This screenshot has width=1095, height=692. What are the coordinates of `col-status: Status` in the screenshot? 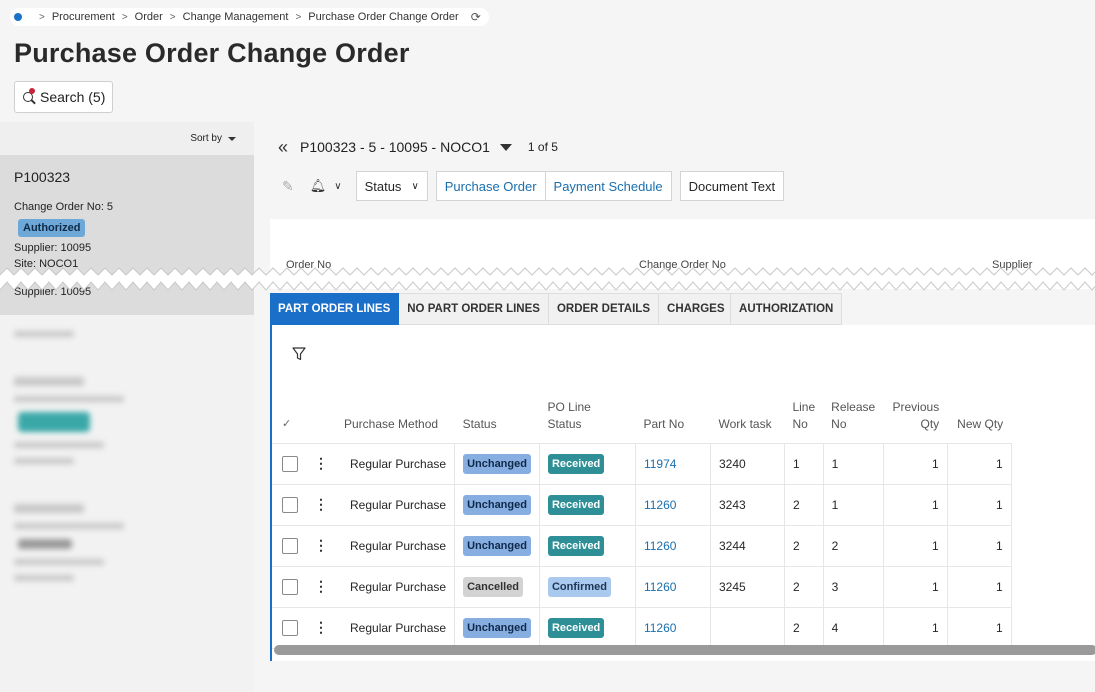 It's located at (497, 420).